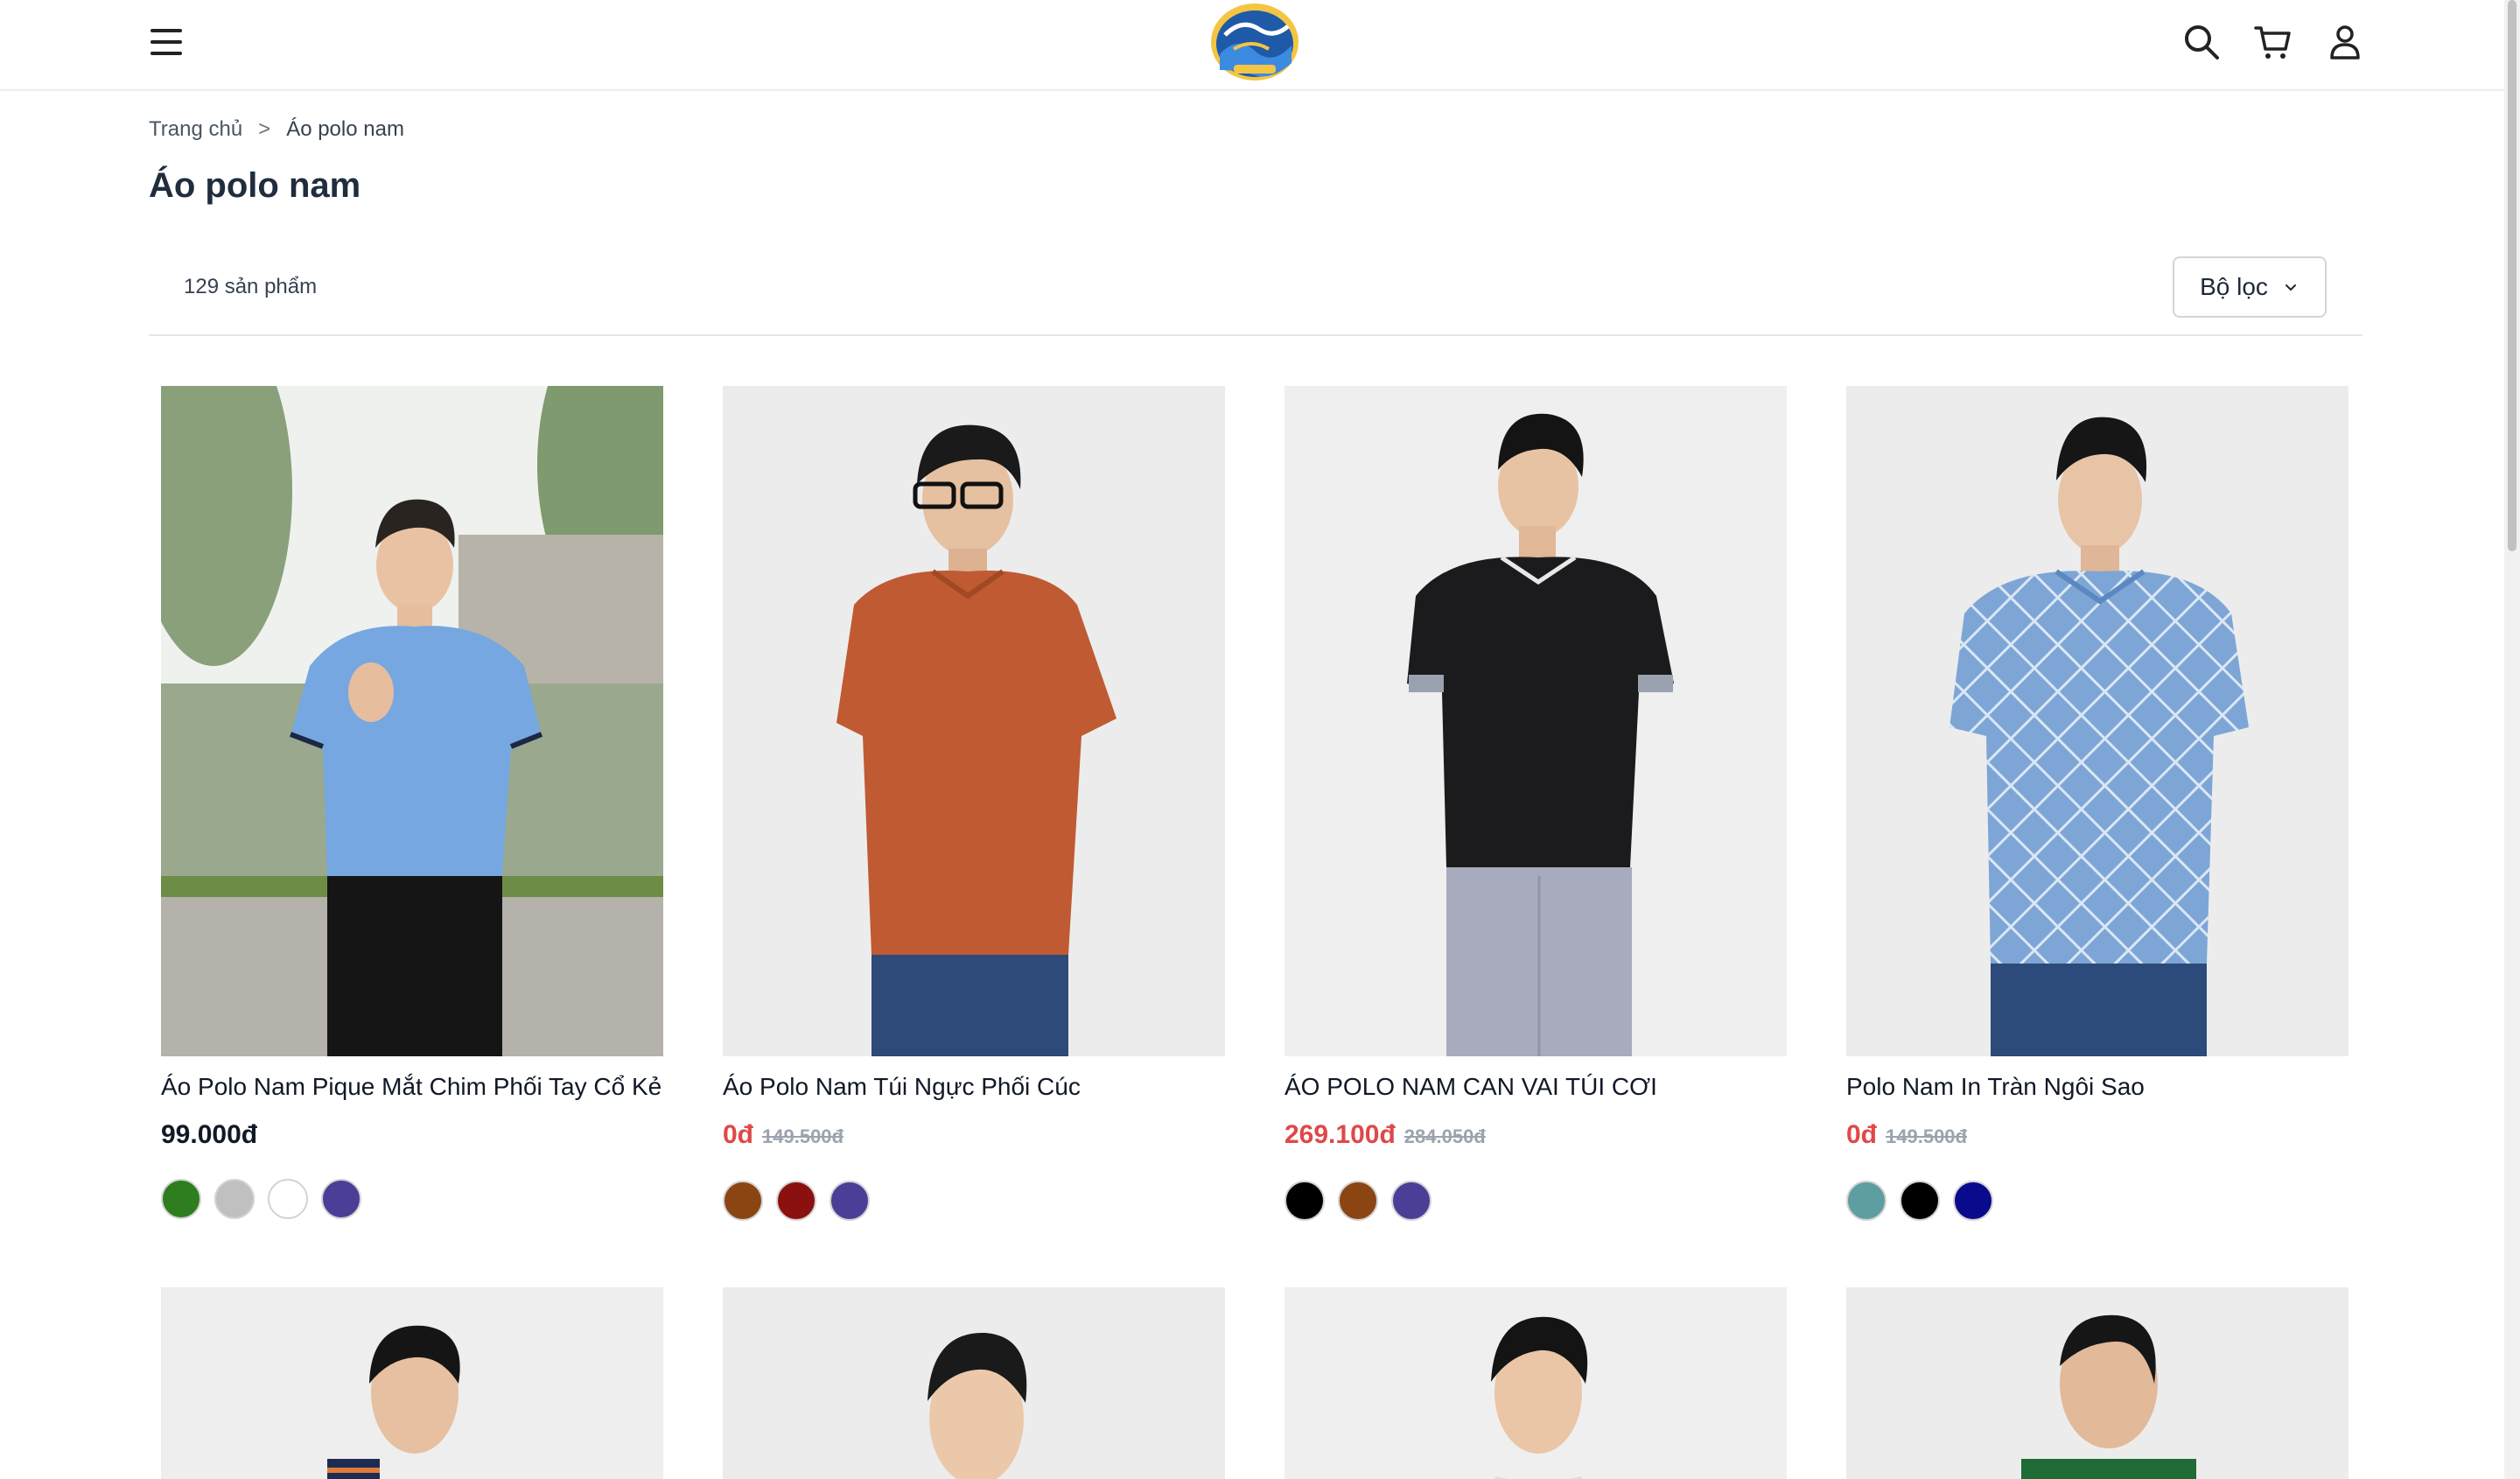 The image size is (2520, 1479). What do you see at coordinates (209, 1134) in the screenshot?
I see `price-current: 99.000đ` at bounding box center [209, 1134].